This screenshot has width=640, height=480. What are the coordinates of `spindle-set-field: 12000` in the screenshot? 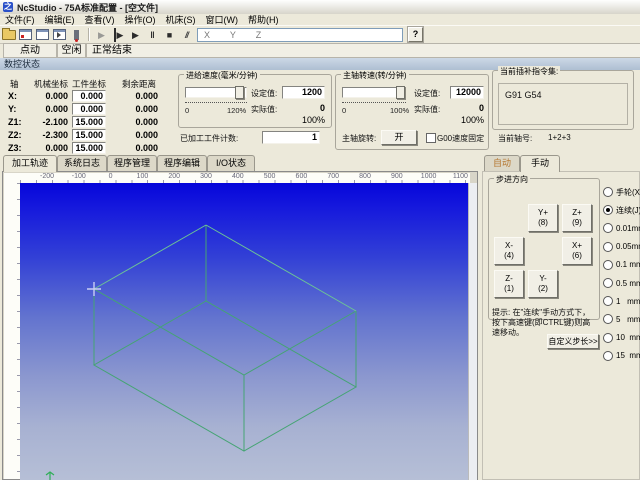 It's located at (467, 92).